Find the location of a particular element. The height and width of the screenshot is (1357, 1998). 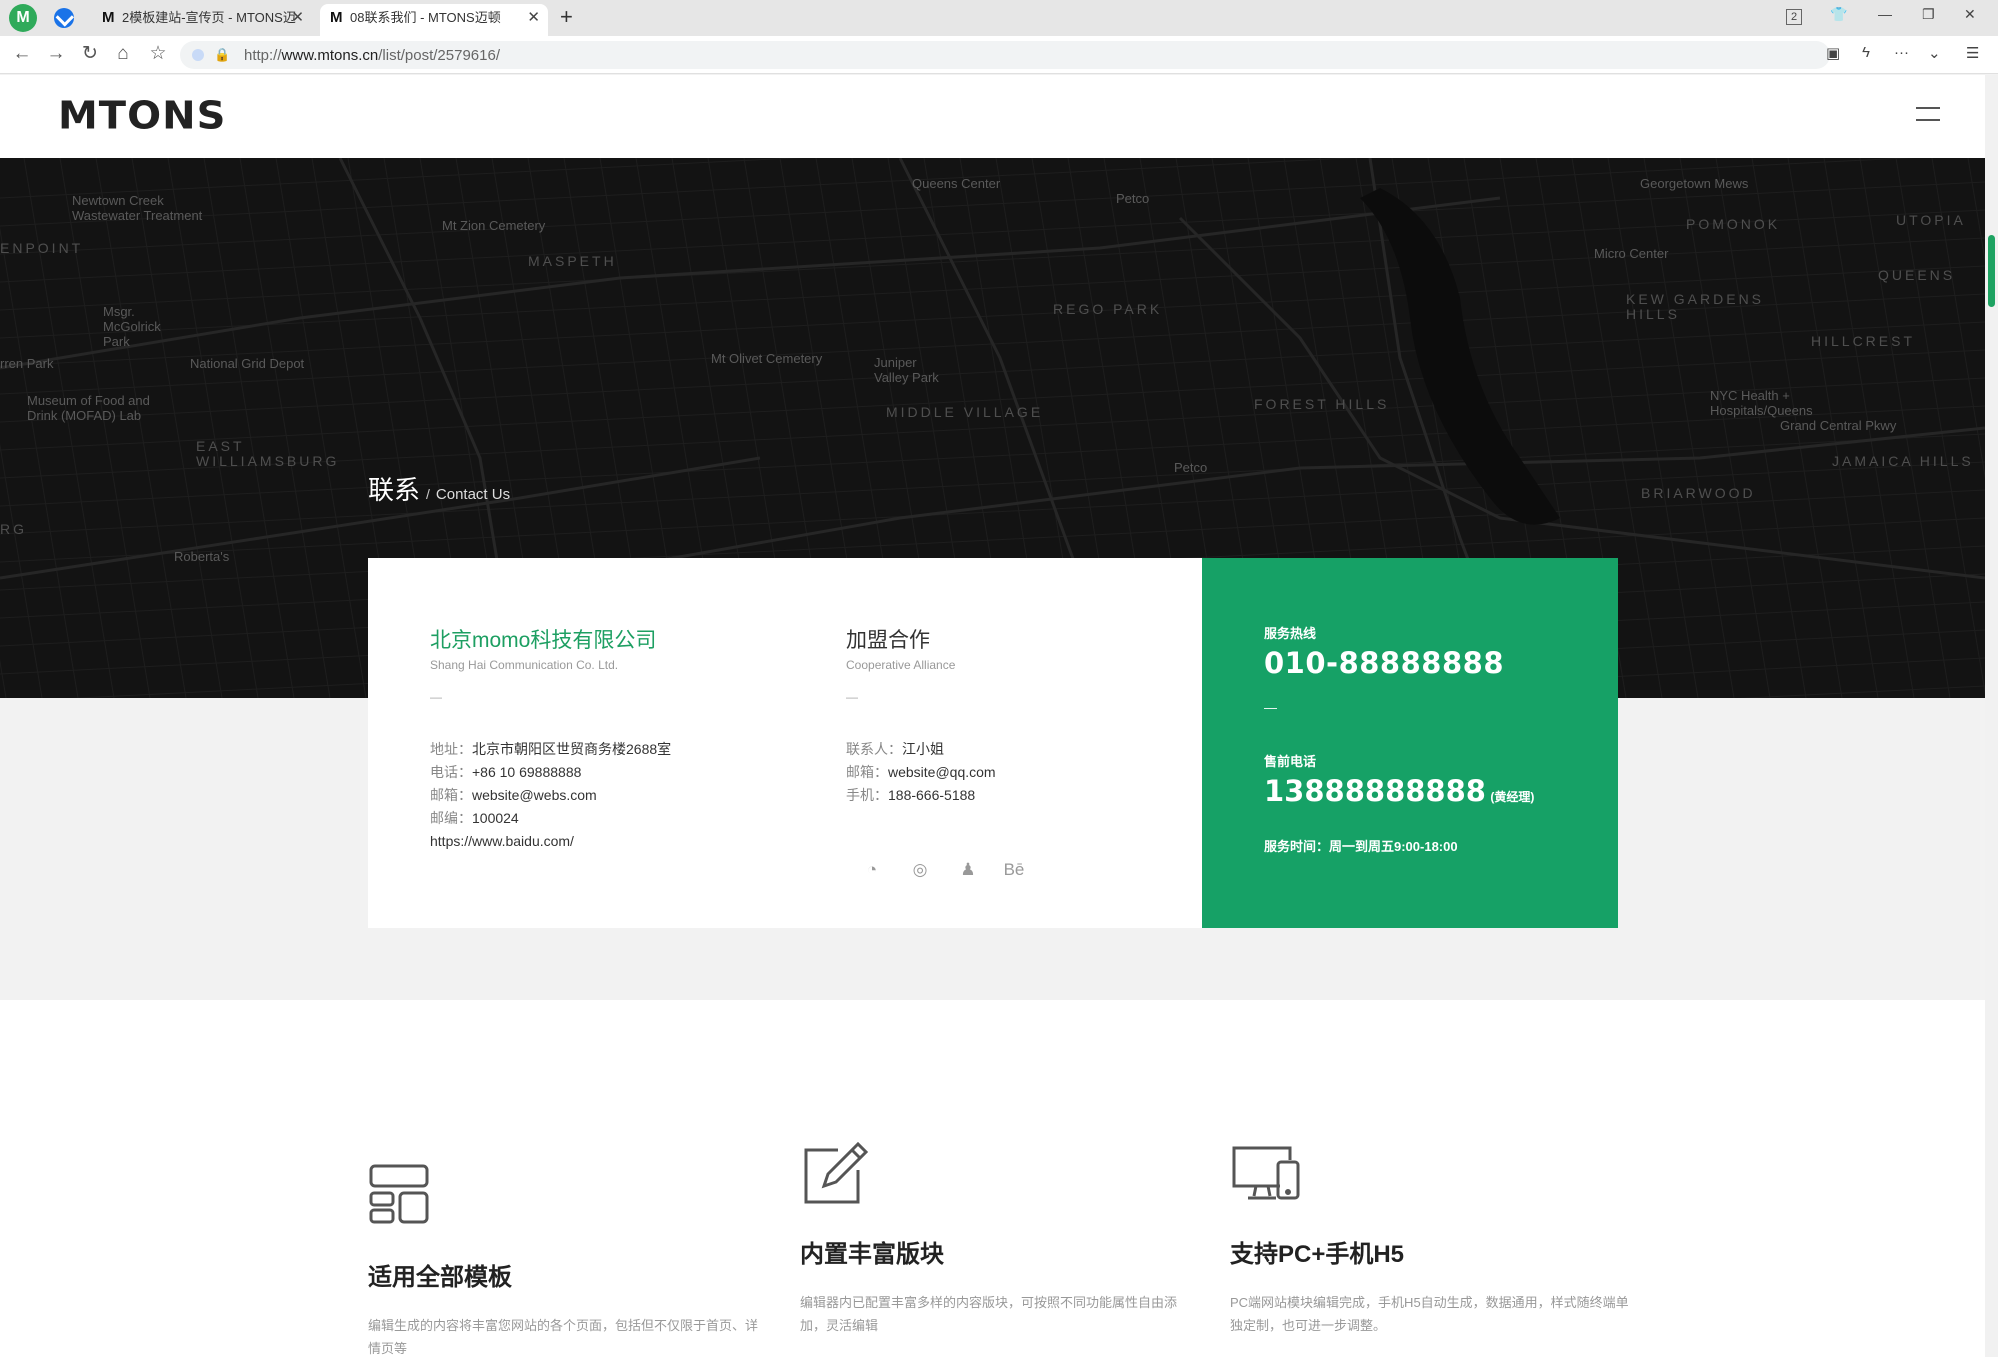

detail-value: website@webs.com is located at coordinates (534, 795).